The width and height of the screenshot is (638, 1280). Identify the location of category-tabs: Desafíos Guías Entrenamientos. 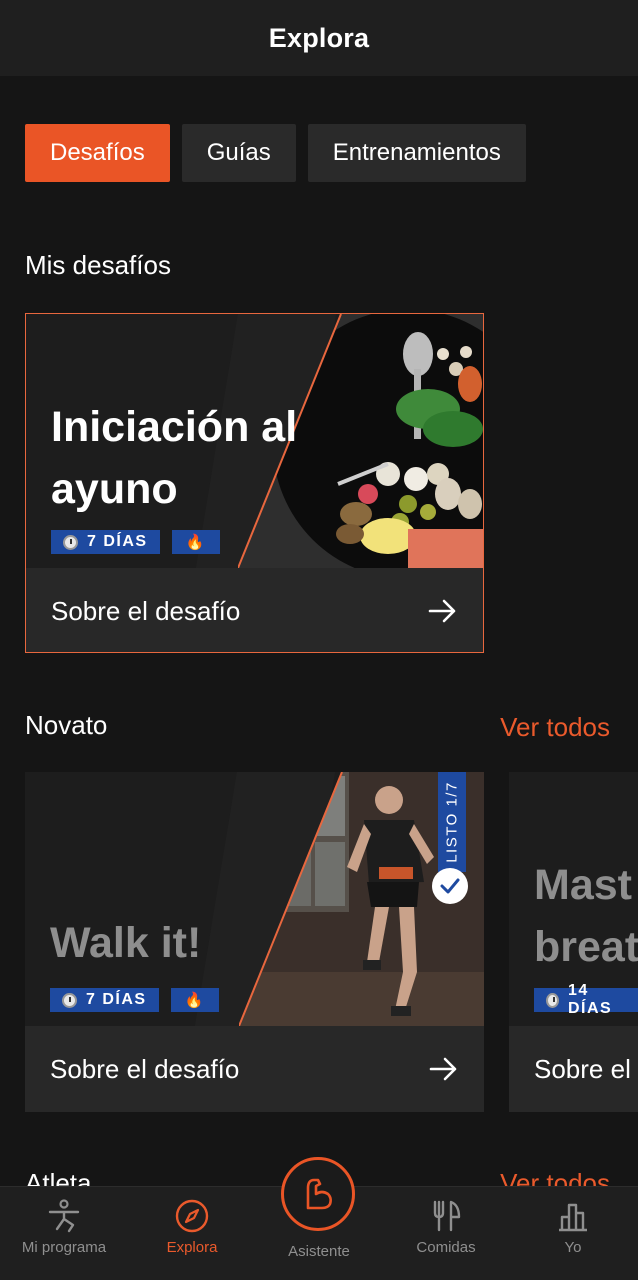
(275, 153).